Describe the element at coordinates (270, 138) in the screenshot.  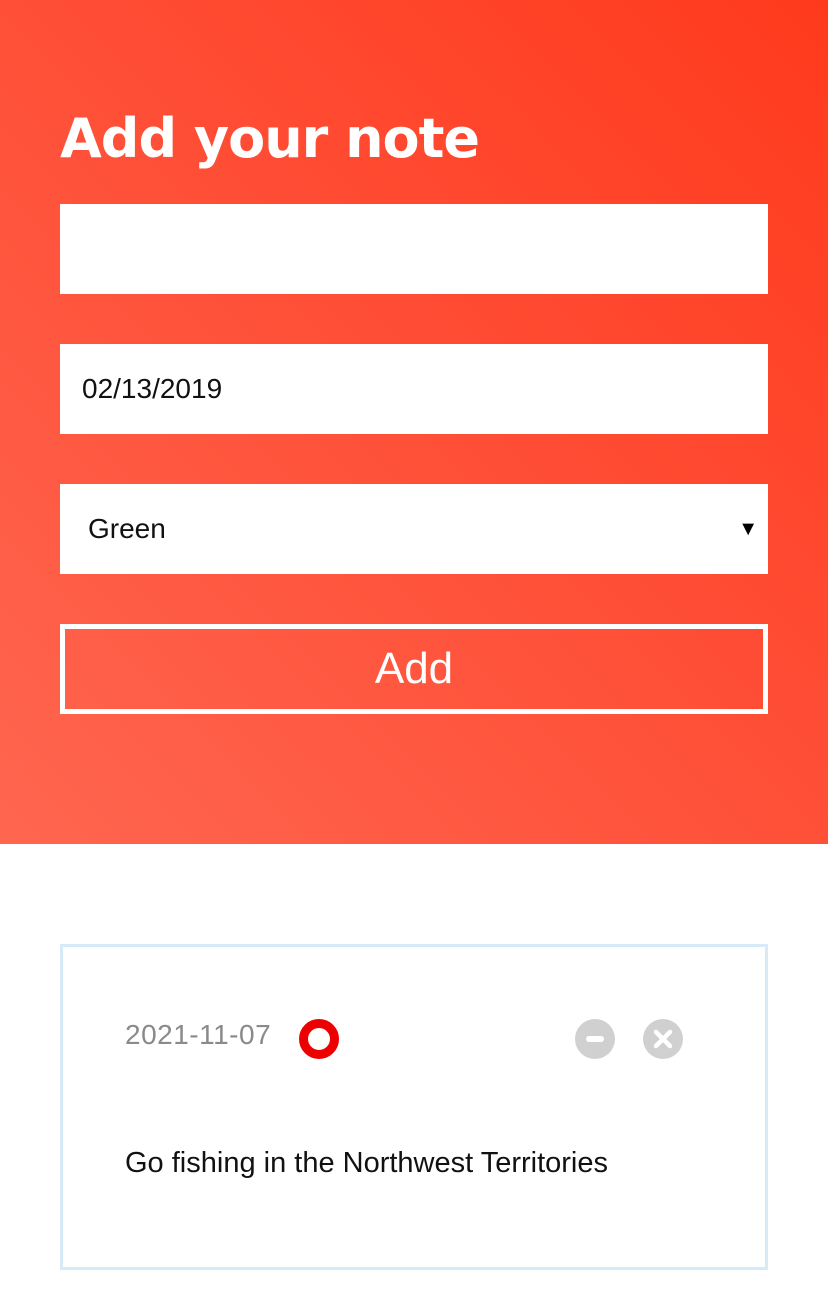
I see `form-title: Add your note` at that location.